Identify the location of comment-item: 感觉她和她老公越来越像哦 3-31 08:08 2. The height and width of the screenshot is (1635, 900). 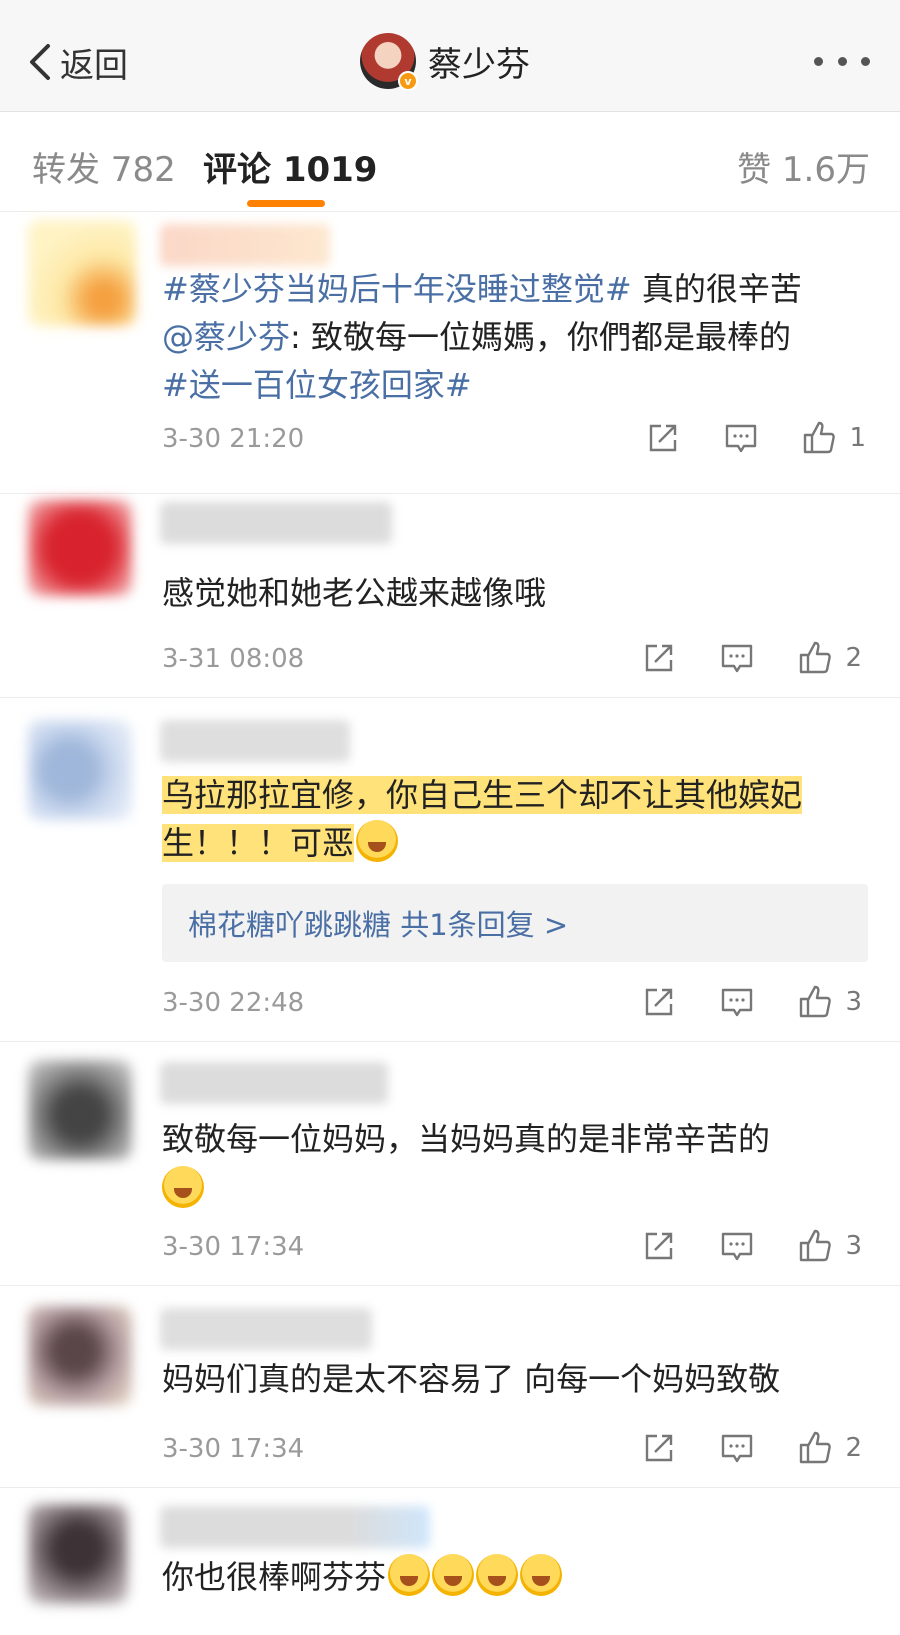
(450, 596).